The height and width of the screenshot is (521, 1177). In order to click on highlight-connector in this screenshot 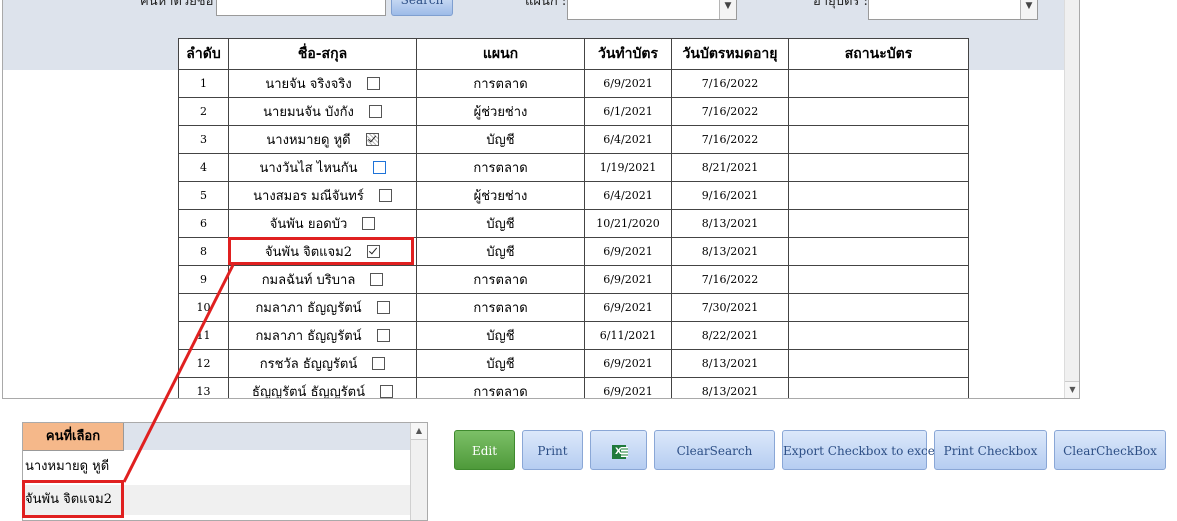, I will do `click(178, 373)`.